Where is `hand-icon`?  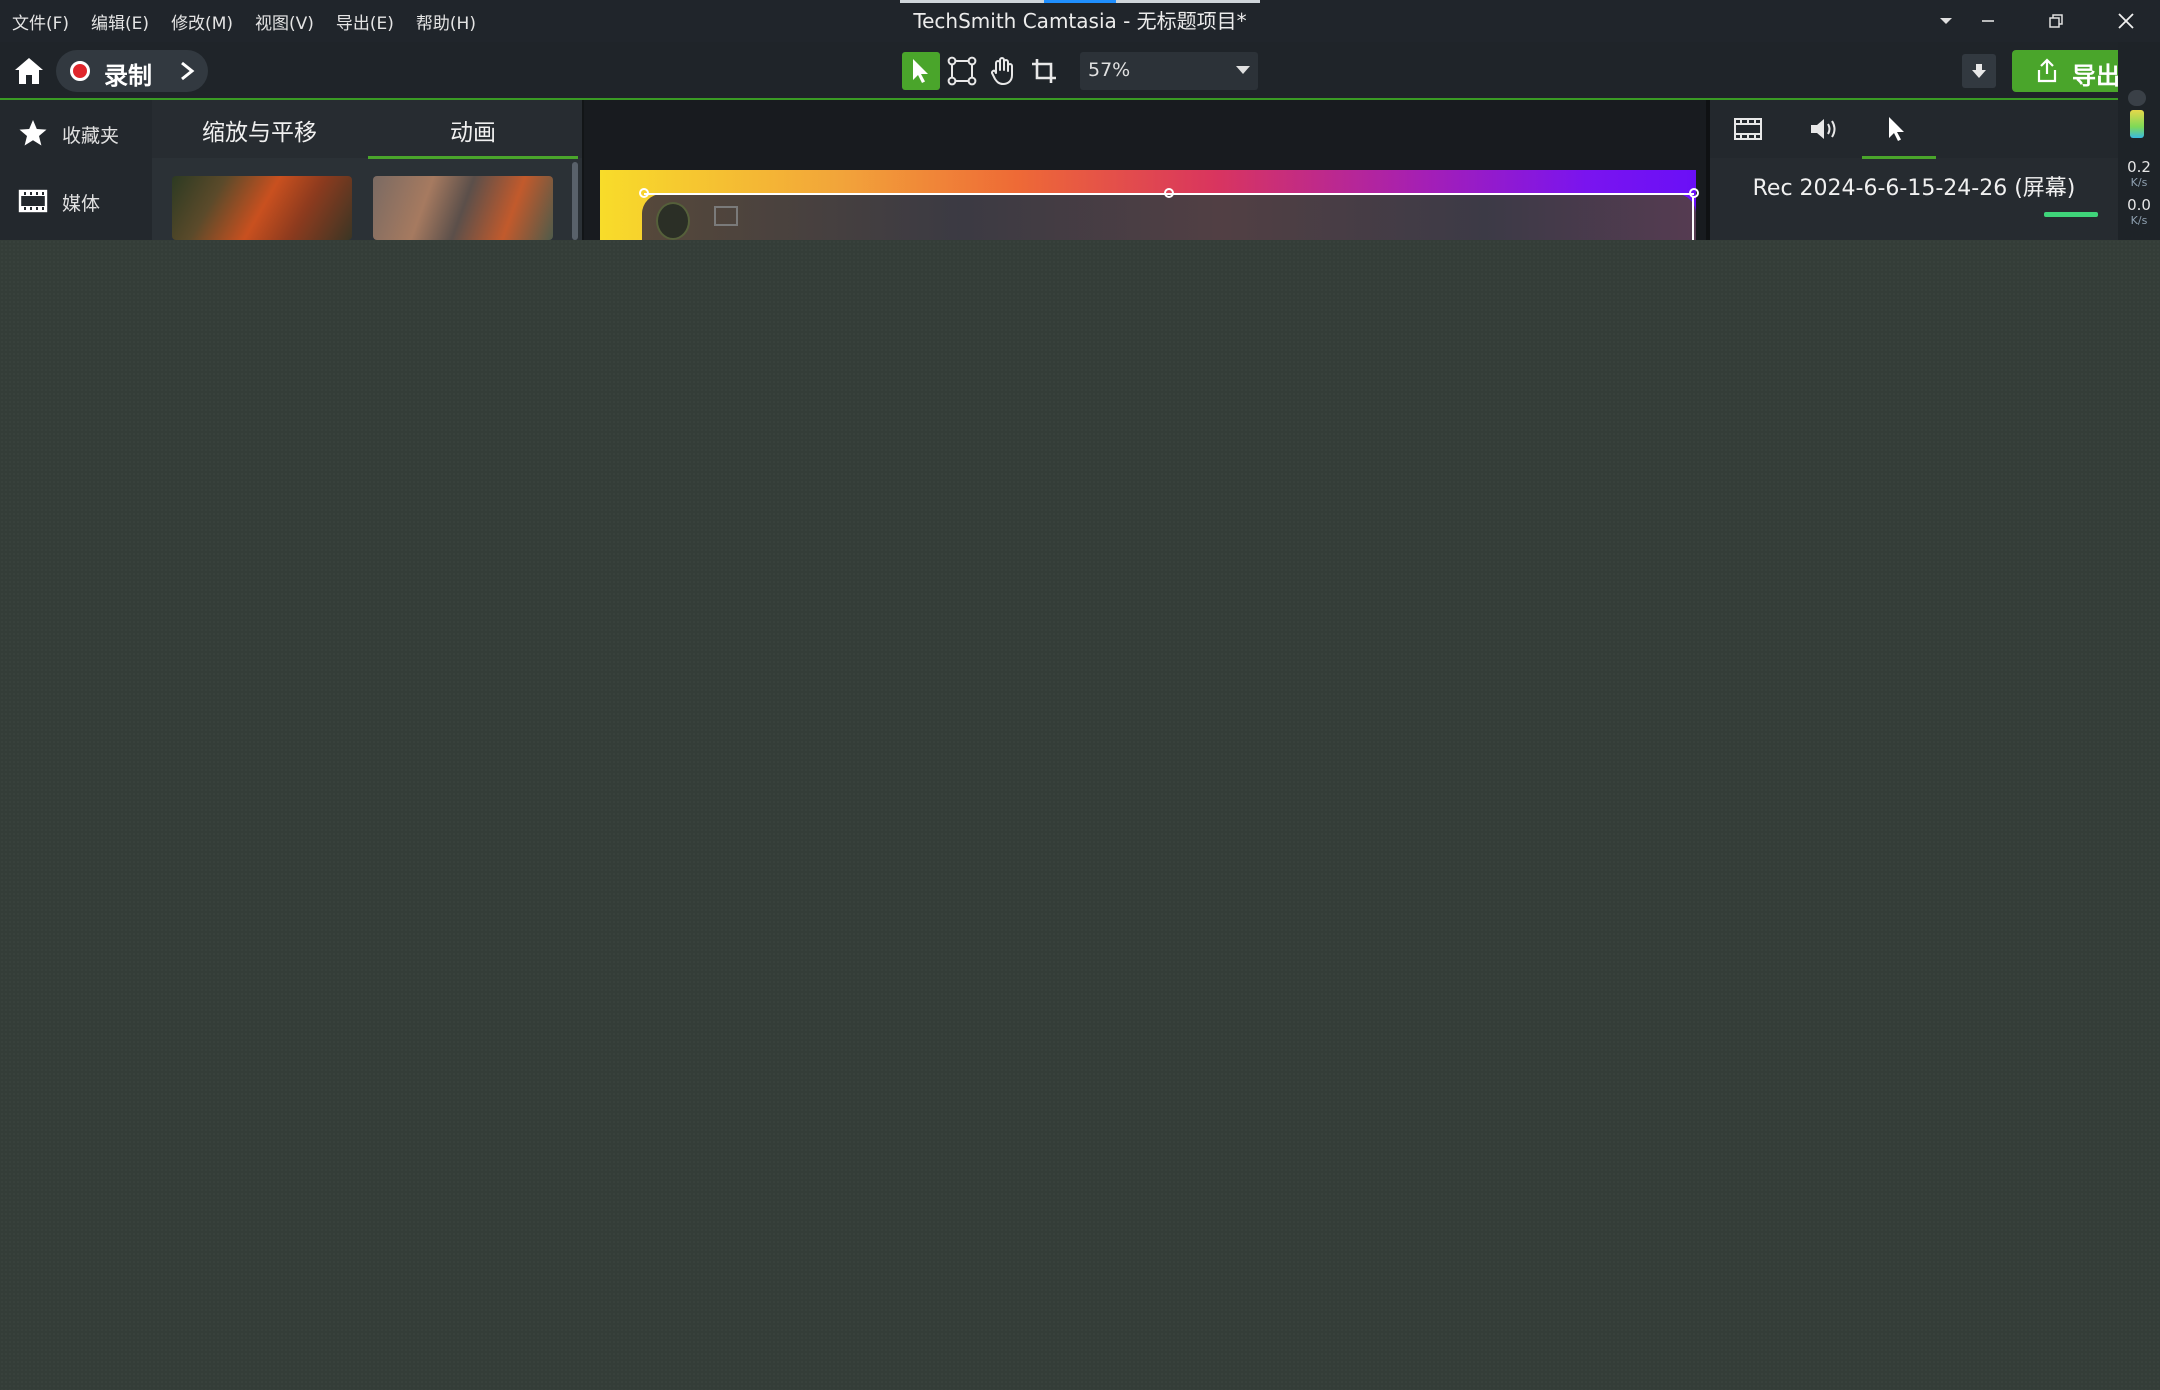
hand-icon is located at coordinates (1002, 71).